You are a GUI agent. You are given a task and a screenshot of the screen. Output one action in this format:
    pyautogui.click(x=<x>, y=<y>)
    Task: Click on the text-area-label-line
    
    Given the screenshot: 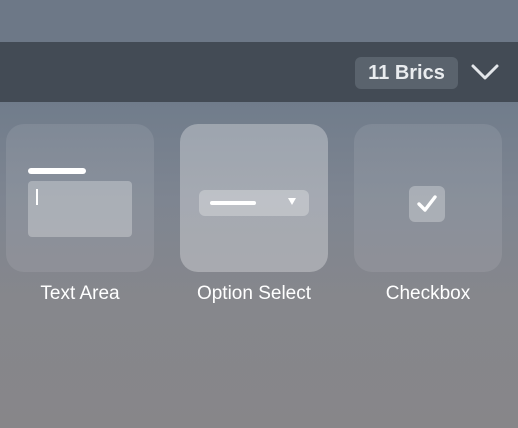 What is the action you would take?
    pyautogui.click(x=57, y=171)
    